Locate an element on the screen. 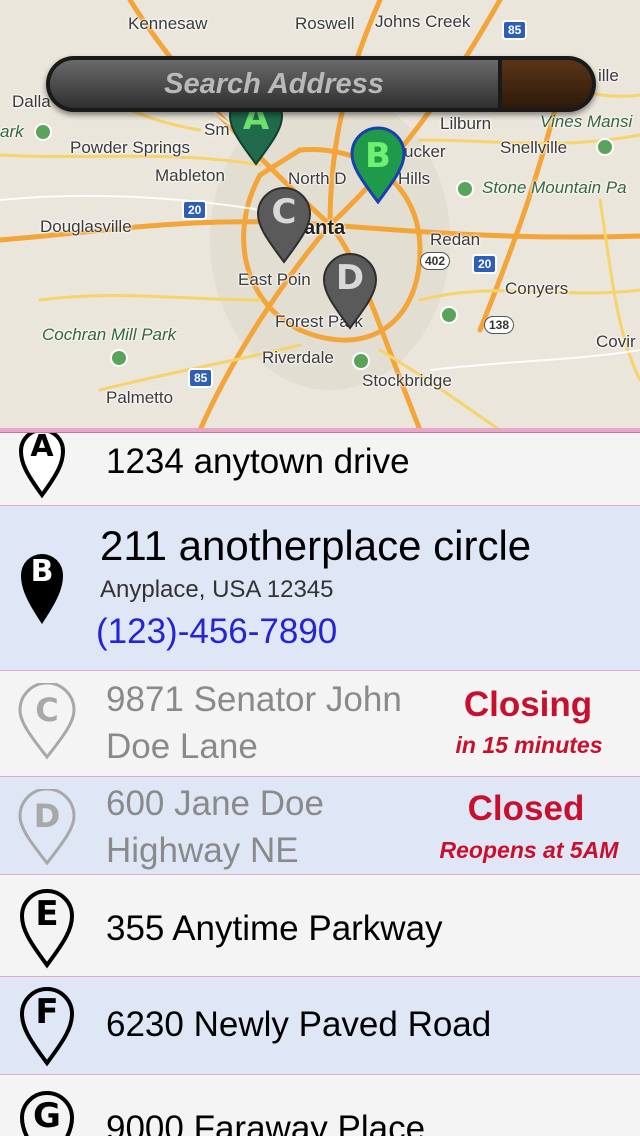 The width and height of the screenshot is (640, 1136). highway-shield: 402 is located at coordinates (435, 261).